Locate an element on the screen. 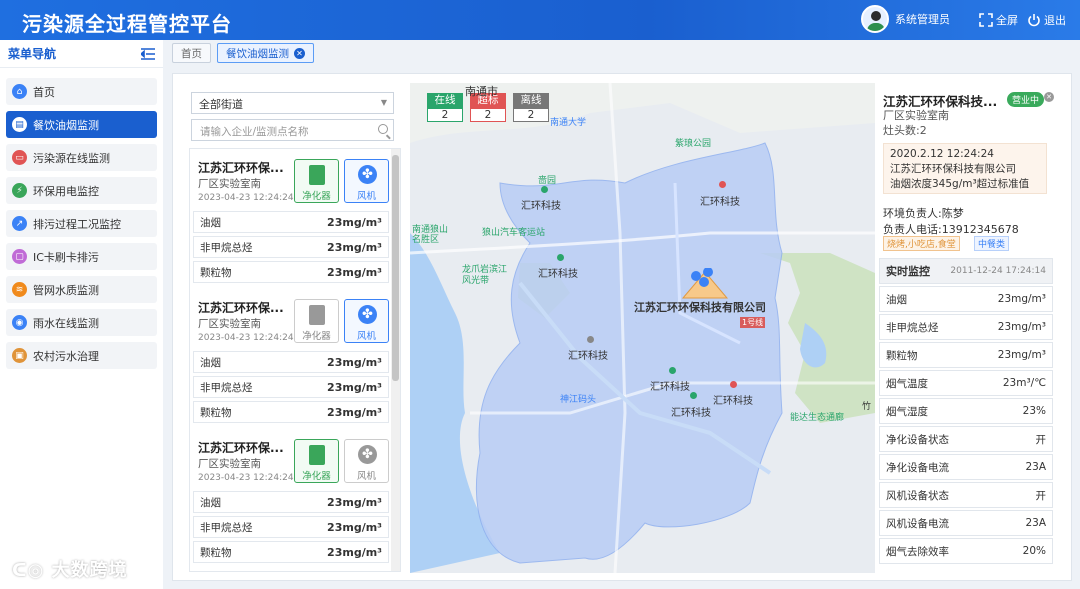 The height and width of the screenshot is (589, 1080). fan-label: 风机 is located at coordinates (366, 336).